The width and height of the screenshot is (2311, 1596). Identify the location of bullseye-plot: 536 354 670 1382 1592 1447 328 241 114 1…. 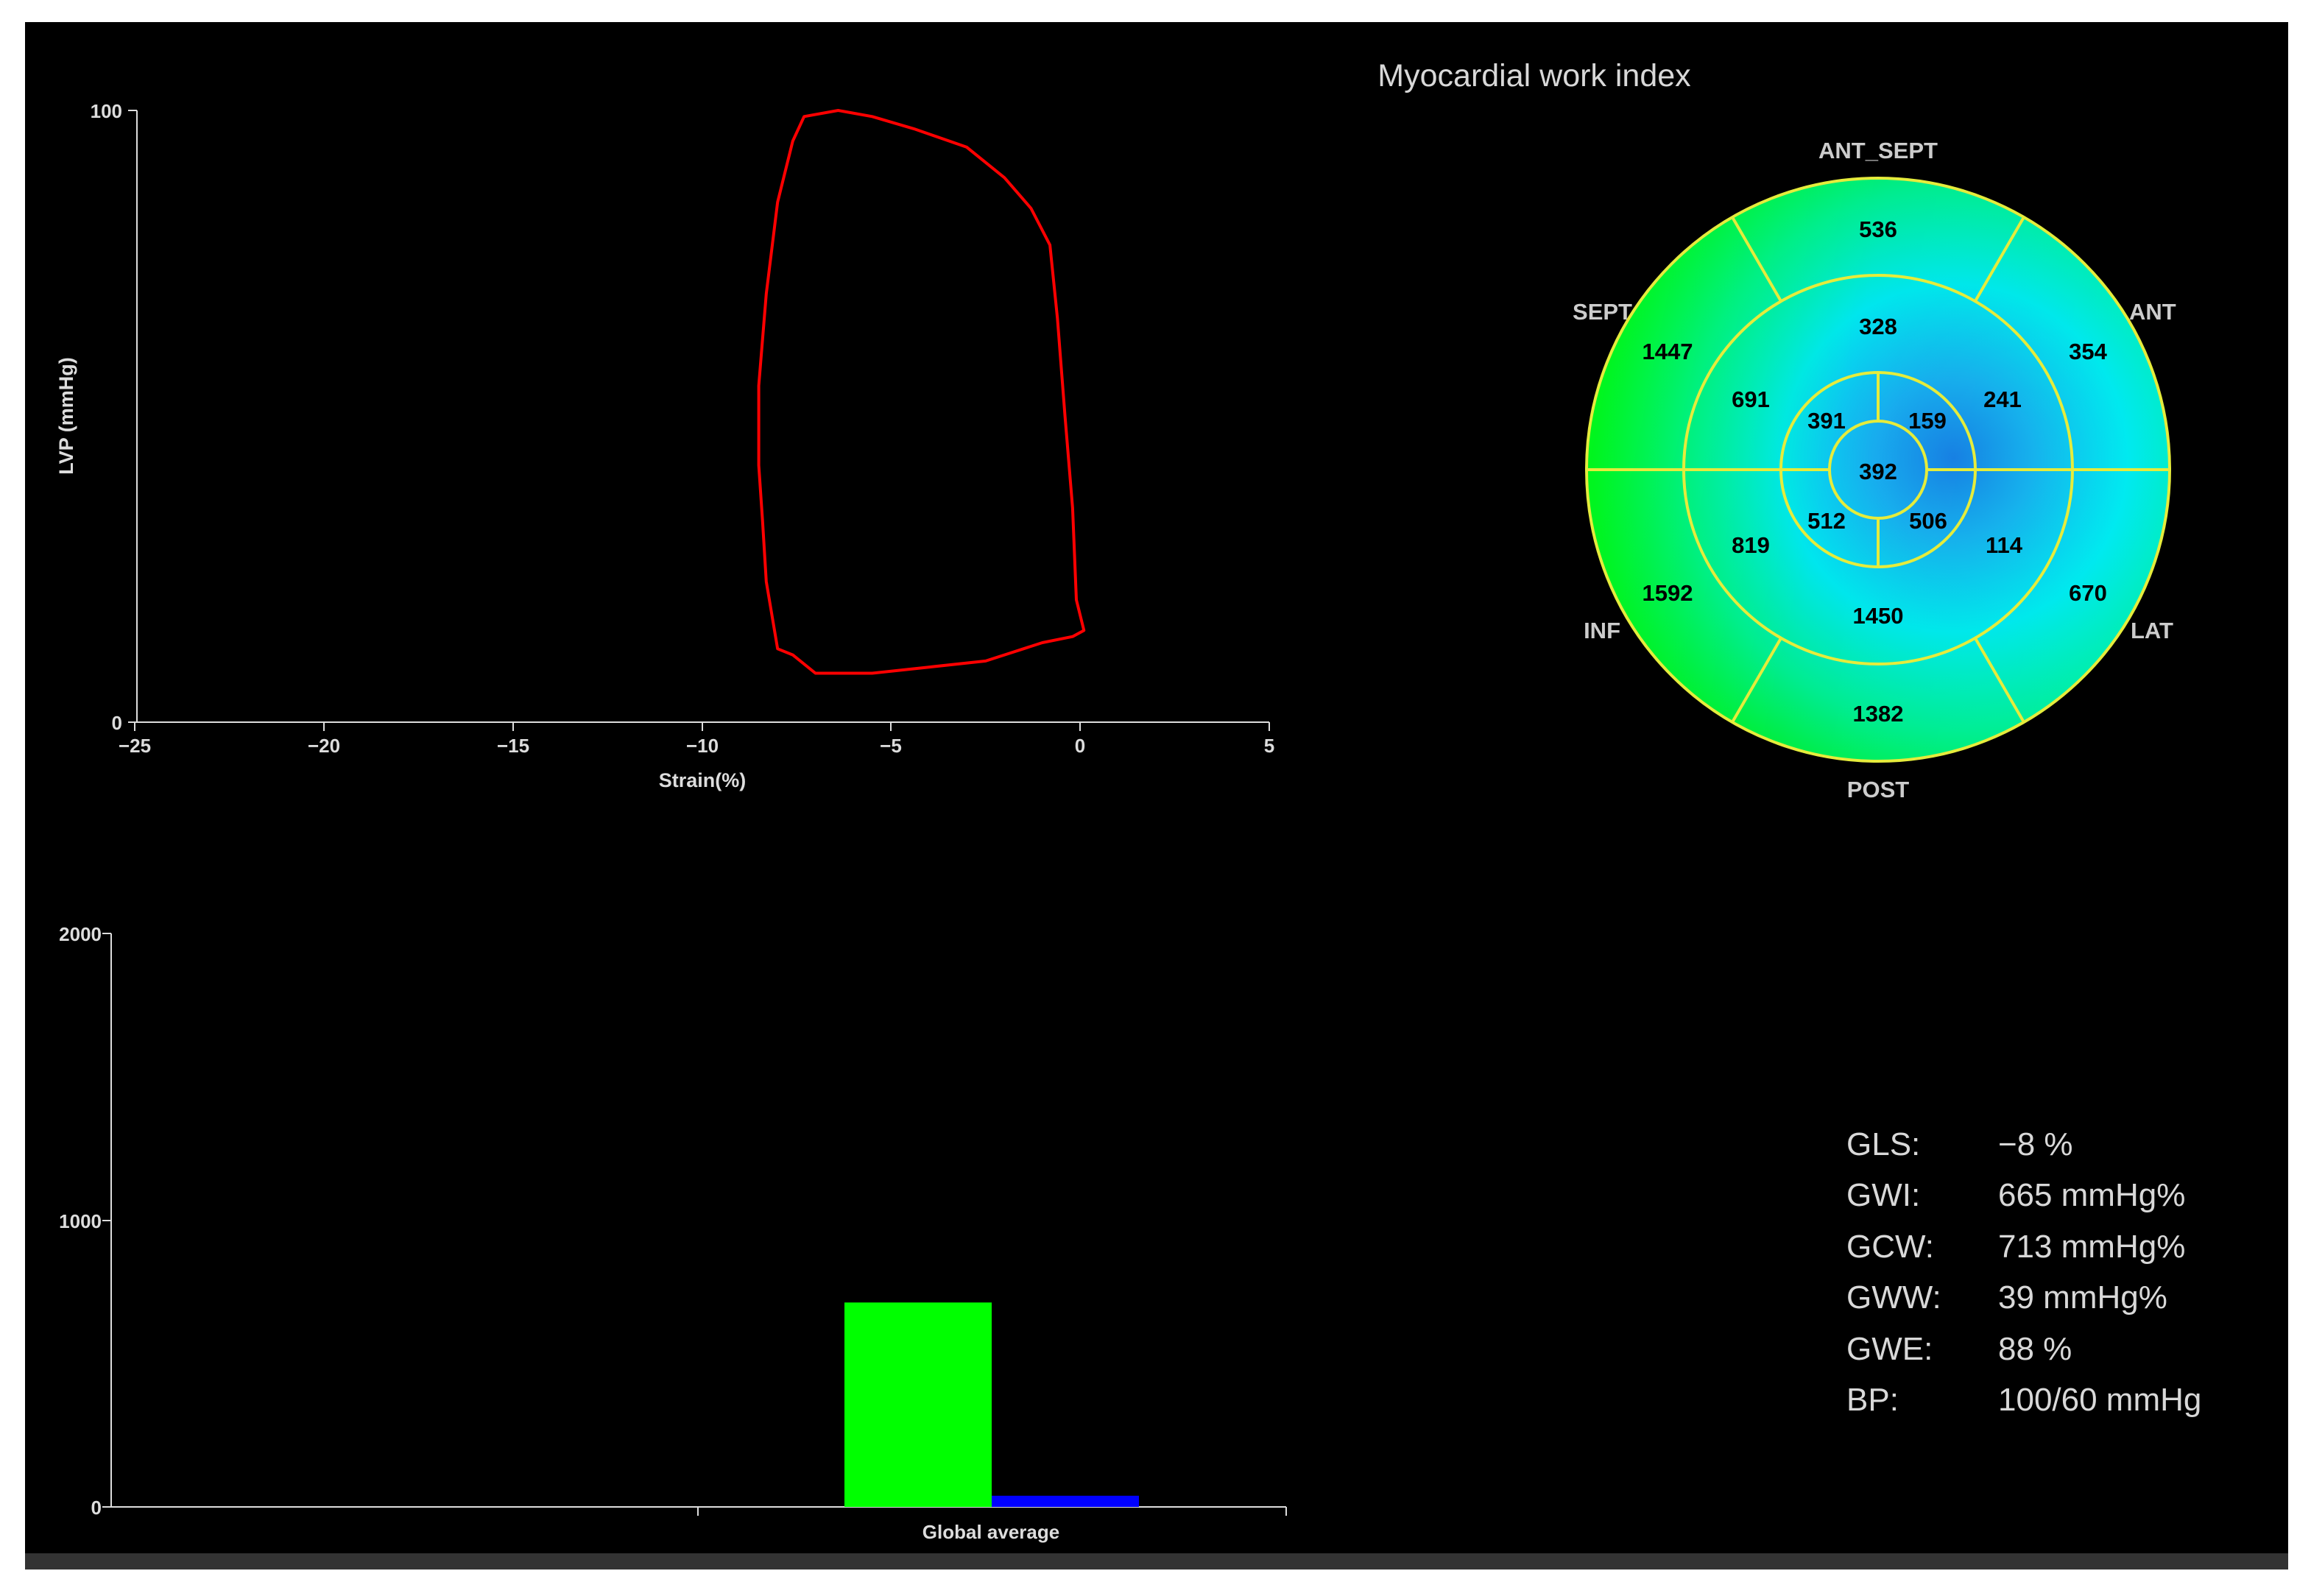
(1875, 470).